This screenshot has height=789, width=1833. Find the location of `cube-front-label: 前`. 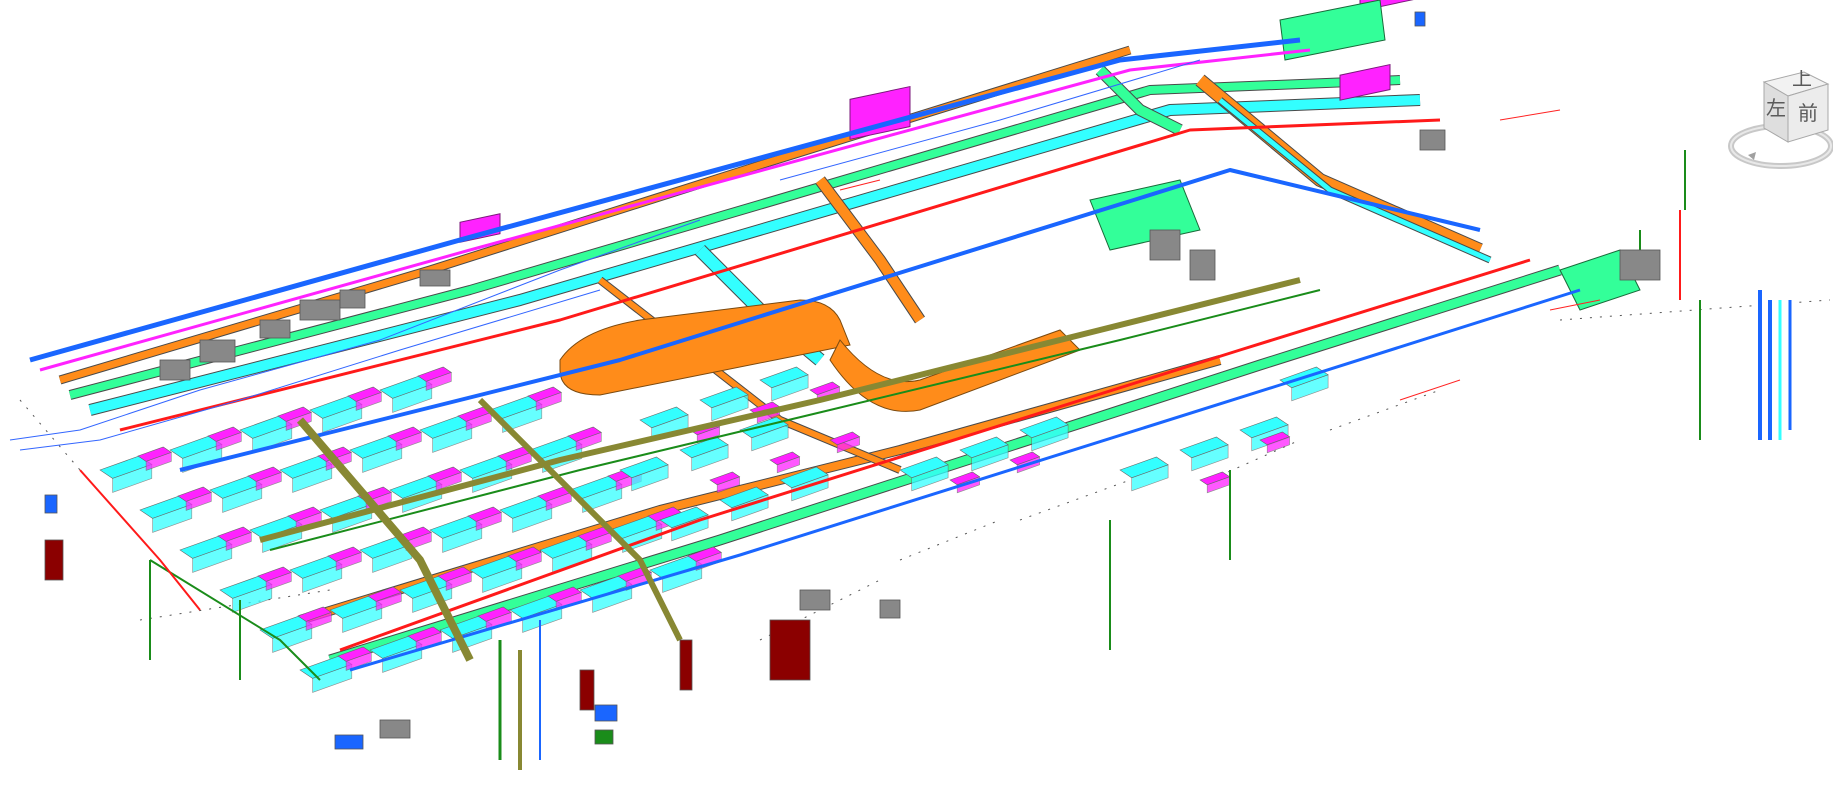

cube-front-label: 前 is located at coordinates (1808, 113).